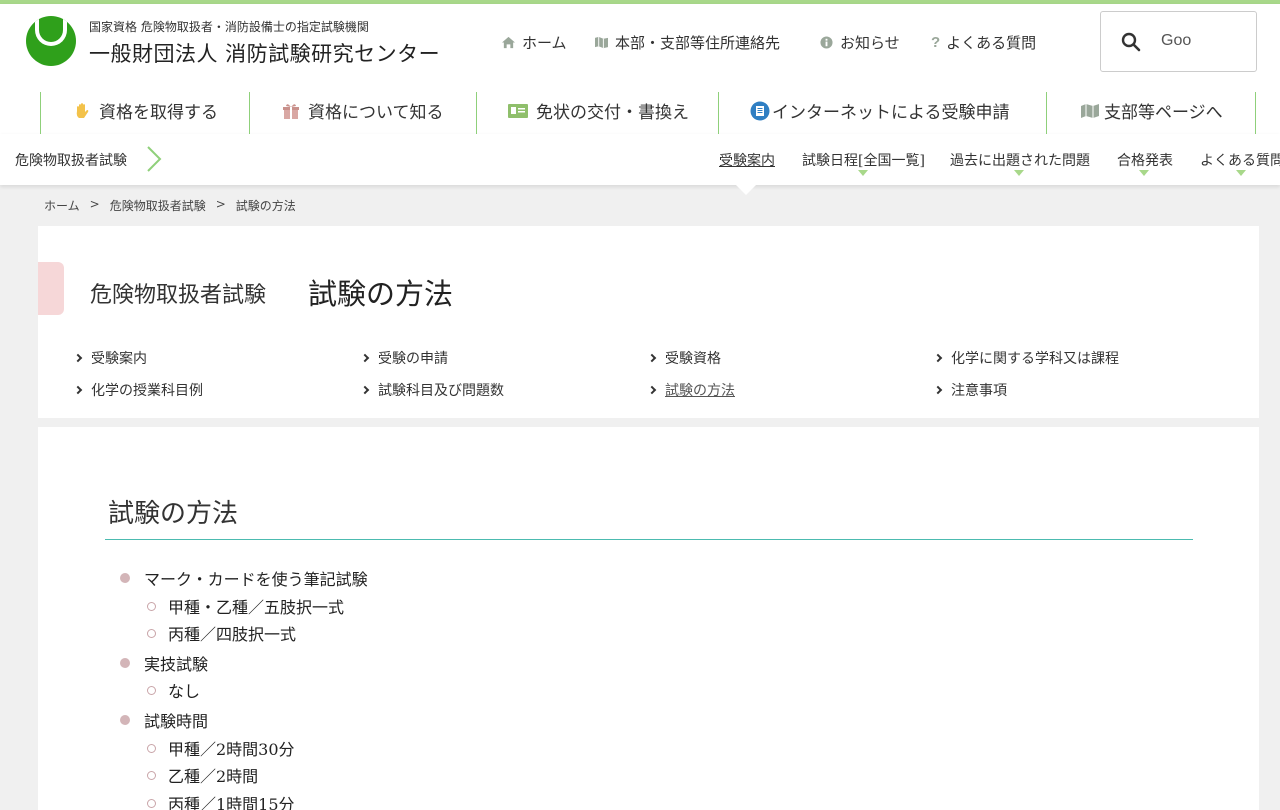 Image resolution: width=1280 pixels, height=810 pixels. I want to click on page-category: 危険物取扱者試験, so click(178, 295).